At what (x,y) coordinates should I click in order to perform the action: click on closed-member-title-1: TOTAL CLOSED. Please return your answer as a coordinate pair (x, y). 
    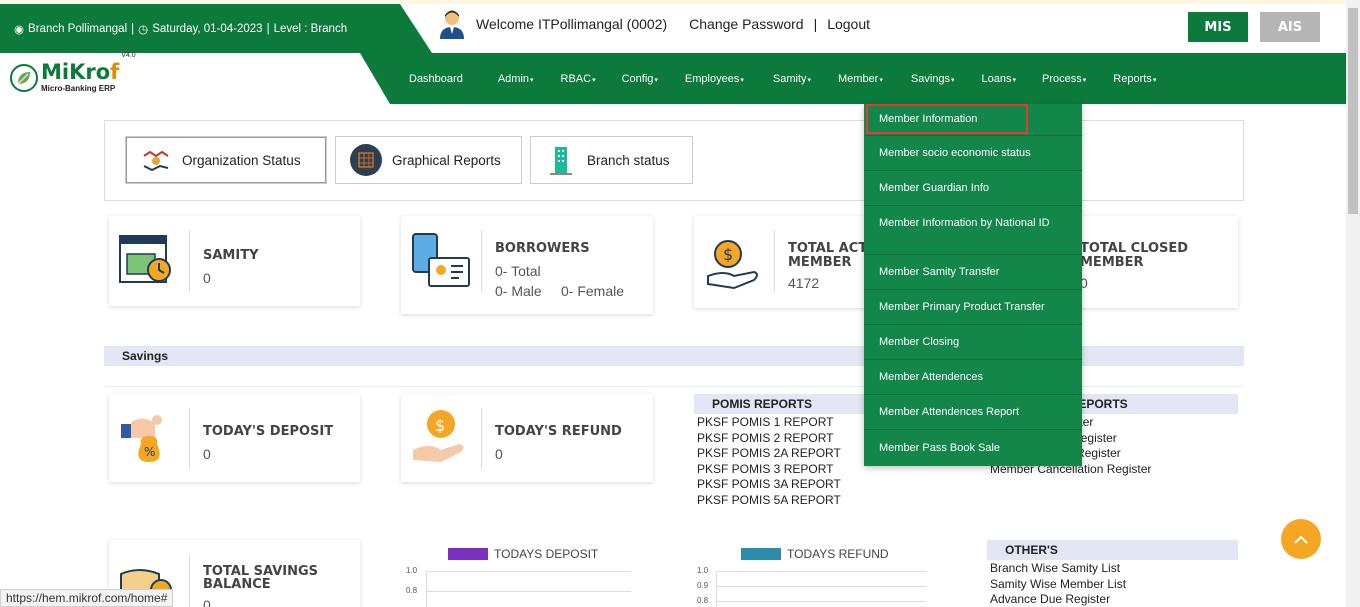
    Looking at the image, I should click on (1134, 248).